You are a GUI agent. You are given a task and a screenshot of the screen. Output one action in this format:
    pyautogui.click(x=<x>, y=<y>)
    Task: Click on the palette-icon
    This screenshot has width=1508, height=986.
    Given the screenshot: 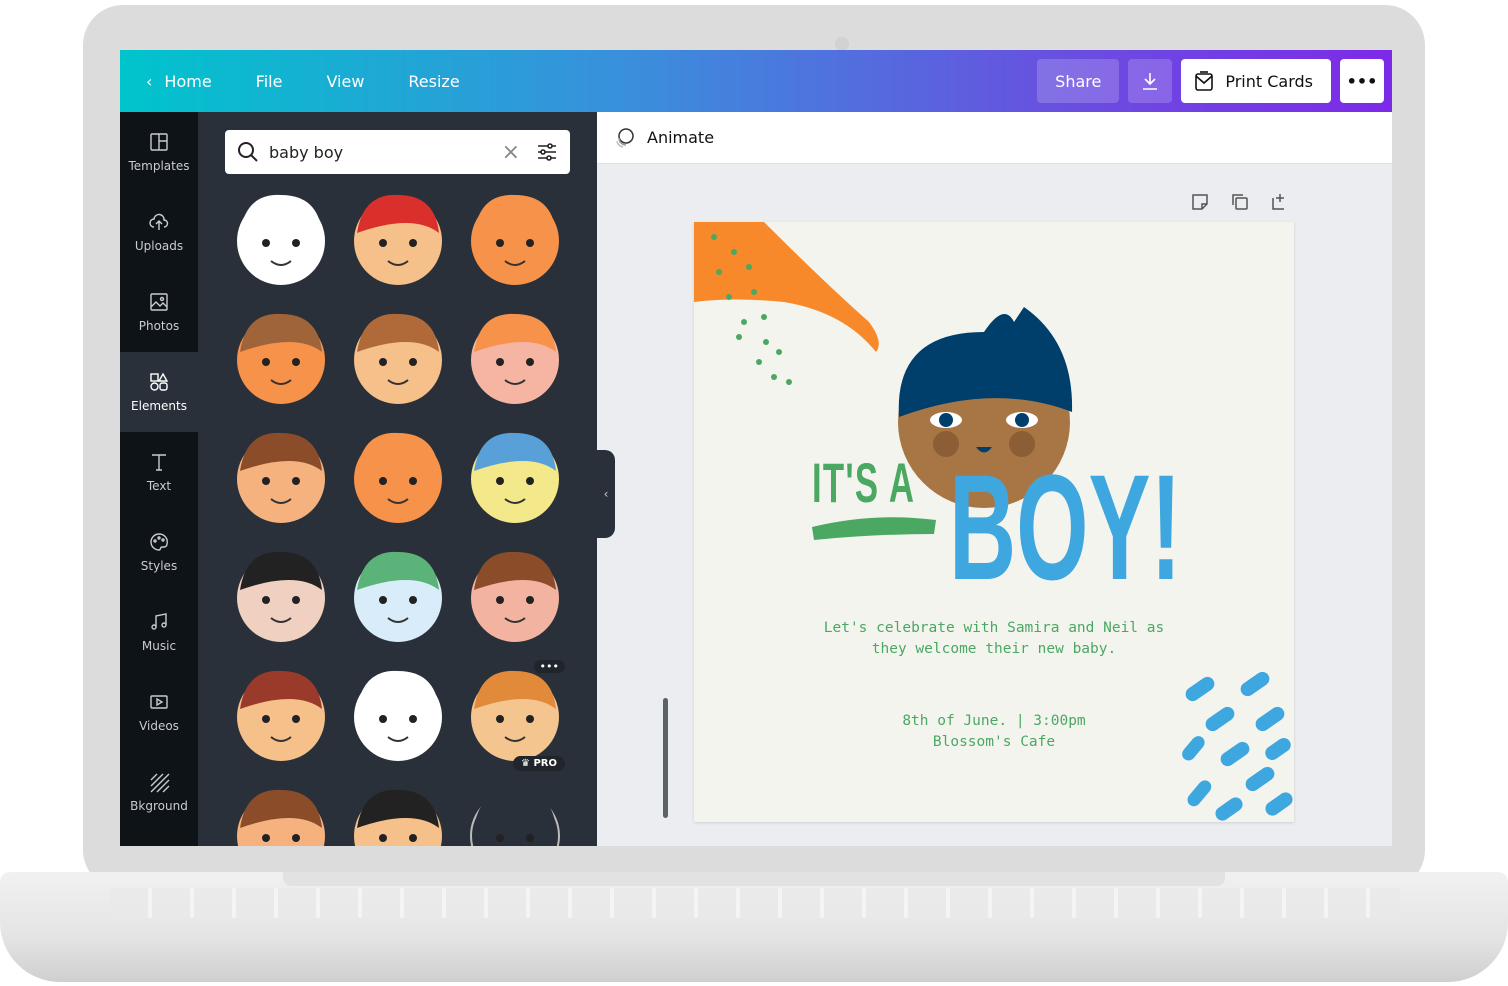 What is the action you would take?
    pyautogui.click(x=159, y=542)
    